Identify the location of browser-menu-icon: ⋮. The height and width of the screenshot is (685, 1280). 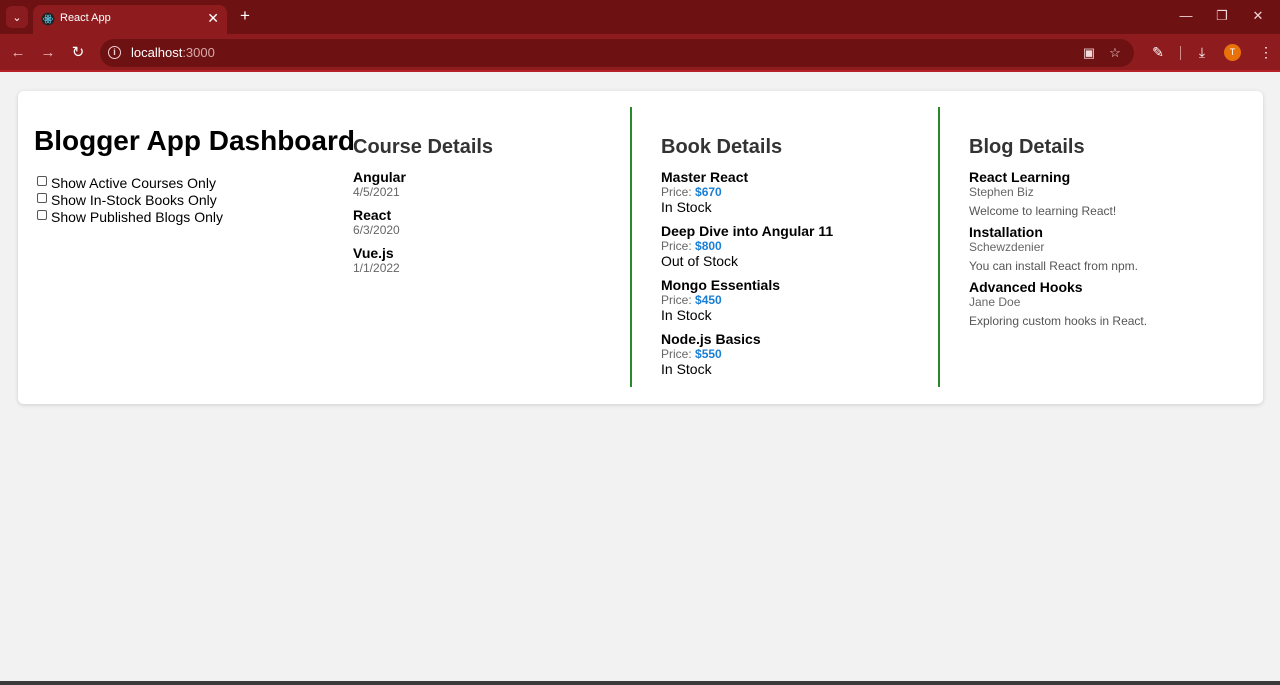
(1266, 52).